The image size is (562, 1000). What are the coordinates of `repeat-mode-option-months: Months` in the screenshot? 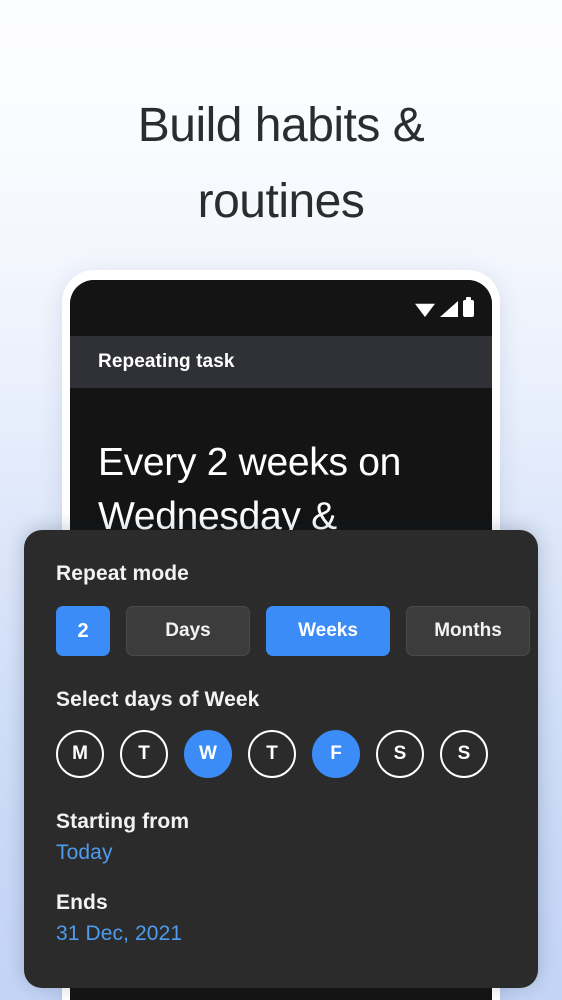 It's located at (468, 631).